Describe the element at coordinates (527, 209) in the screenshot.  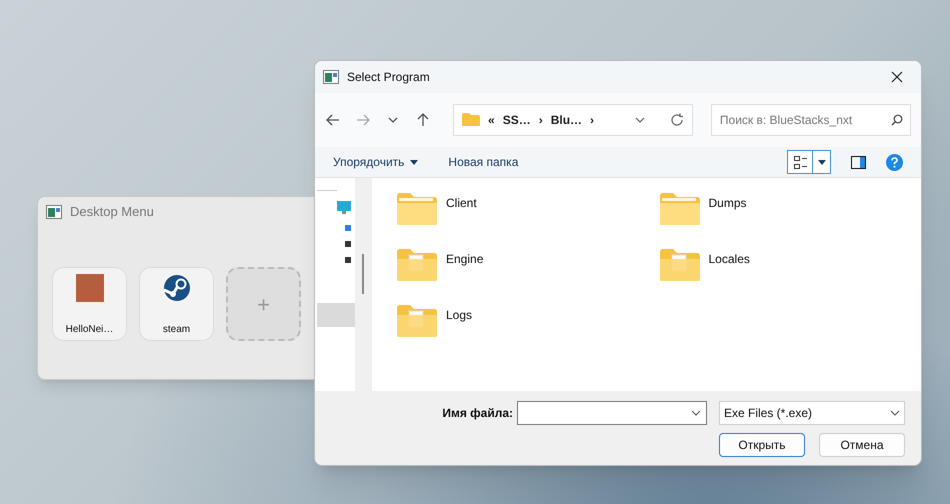
I see `folder-item: Client` at that location.